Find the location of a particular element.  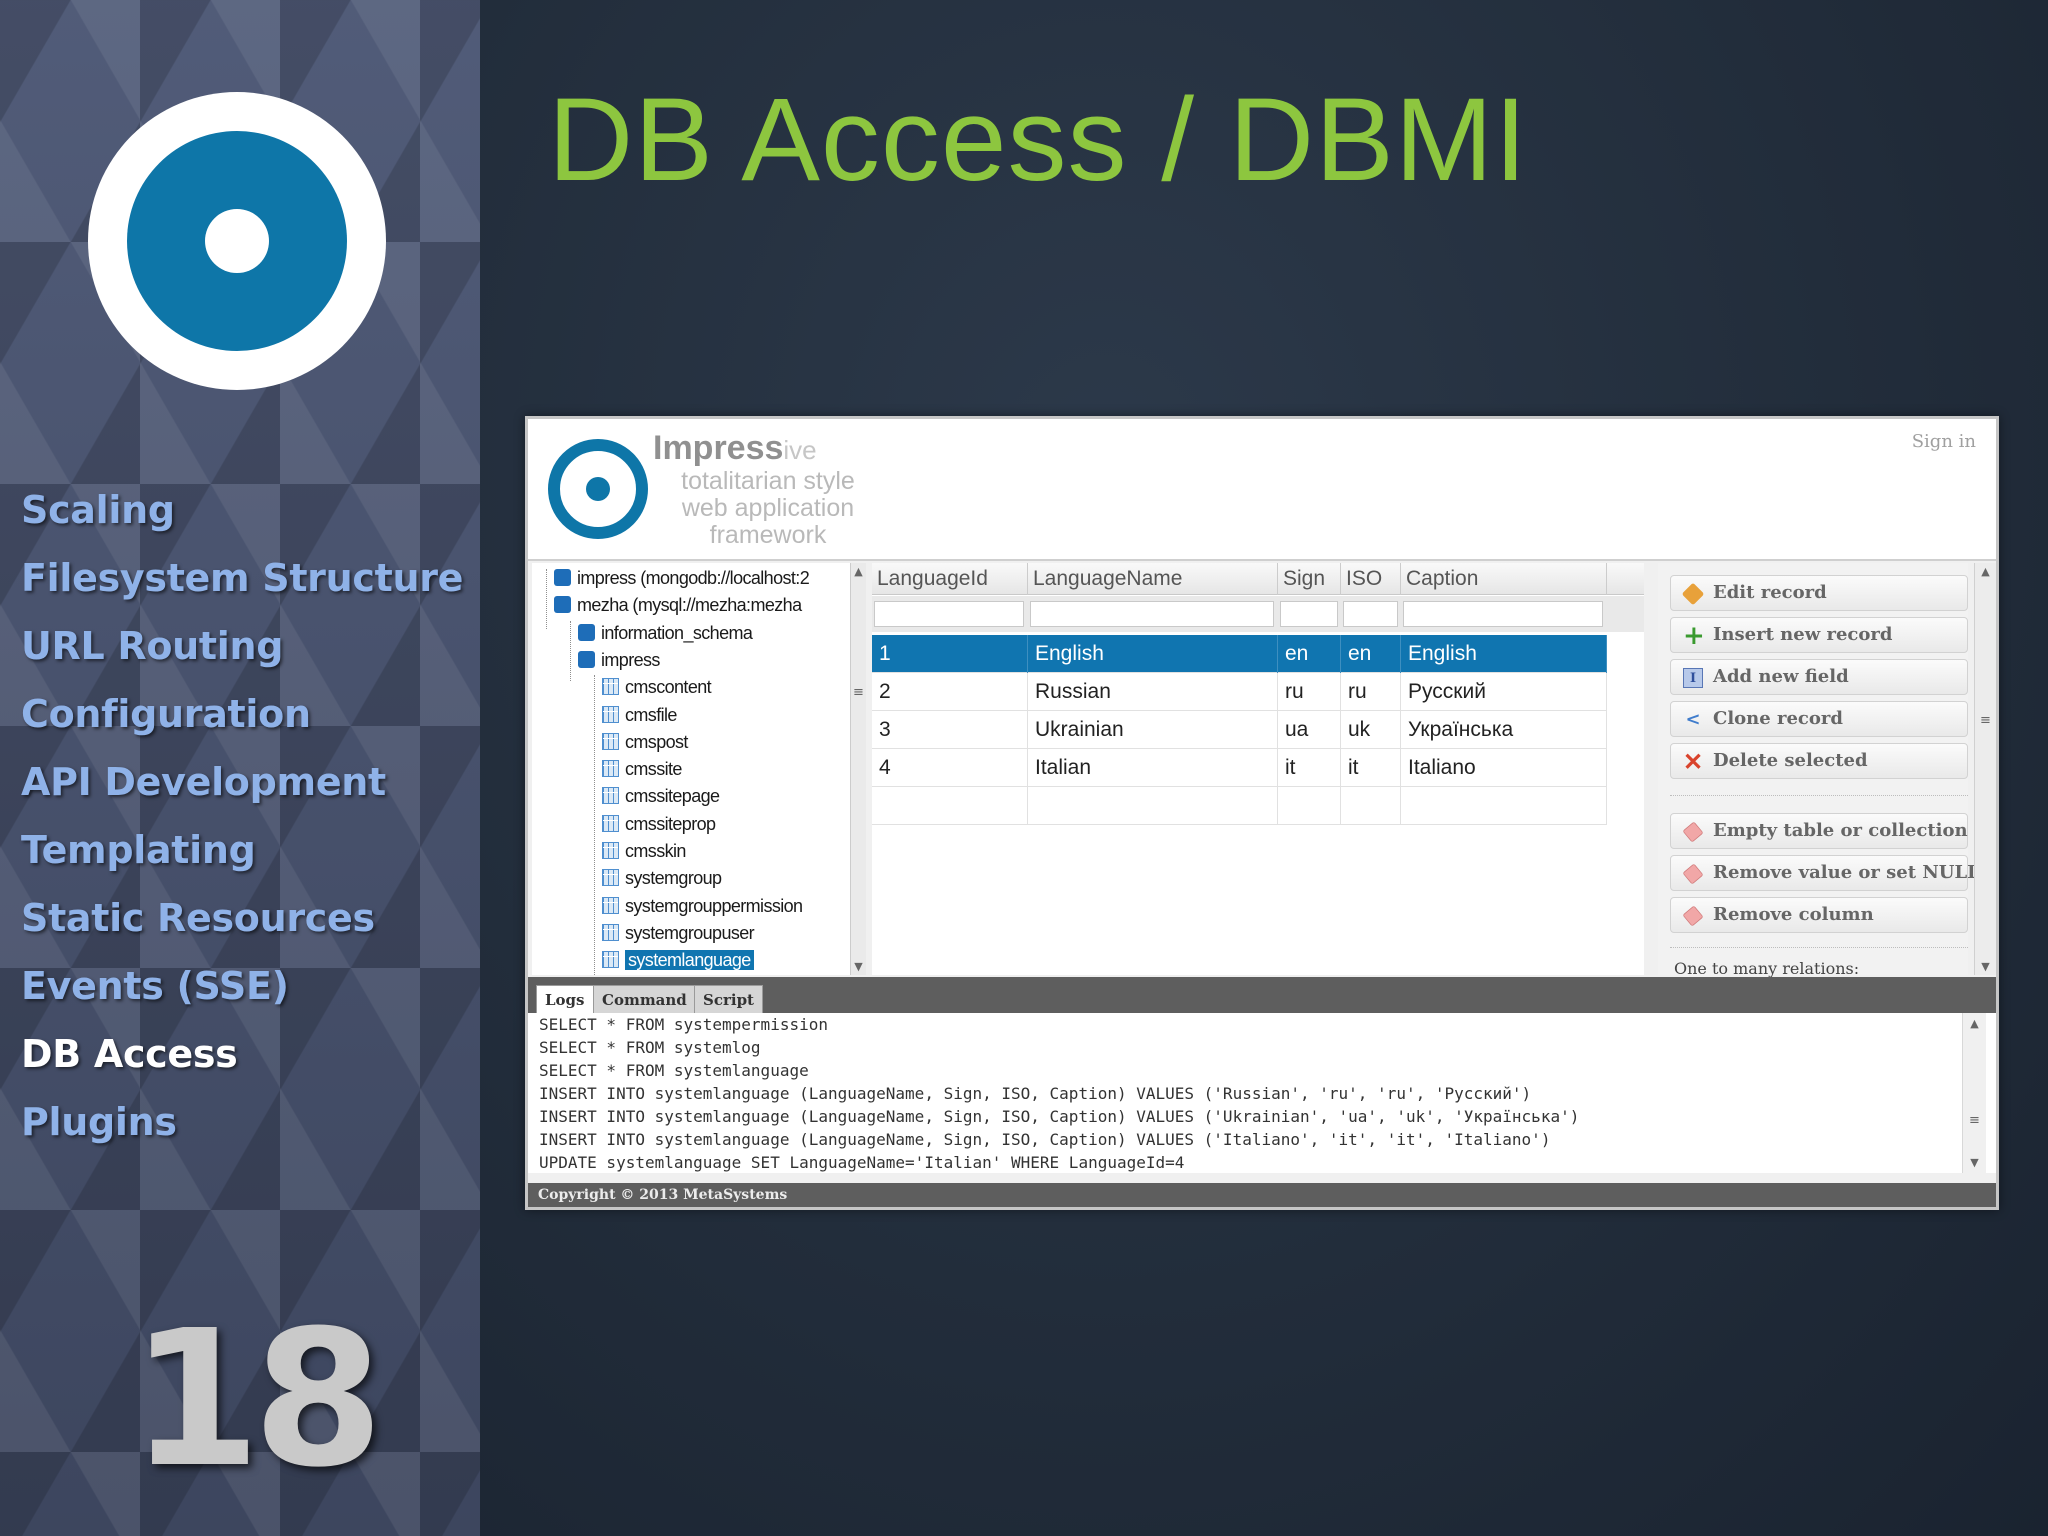

filter-input-languageid is located at coordinates (949, 614).